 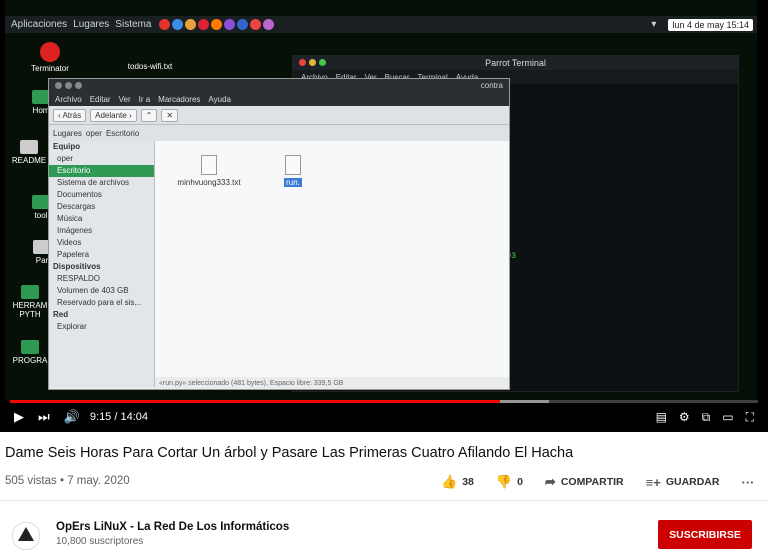 I want to click on theater-icon: ▭, so click(x=727, y=417).